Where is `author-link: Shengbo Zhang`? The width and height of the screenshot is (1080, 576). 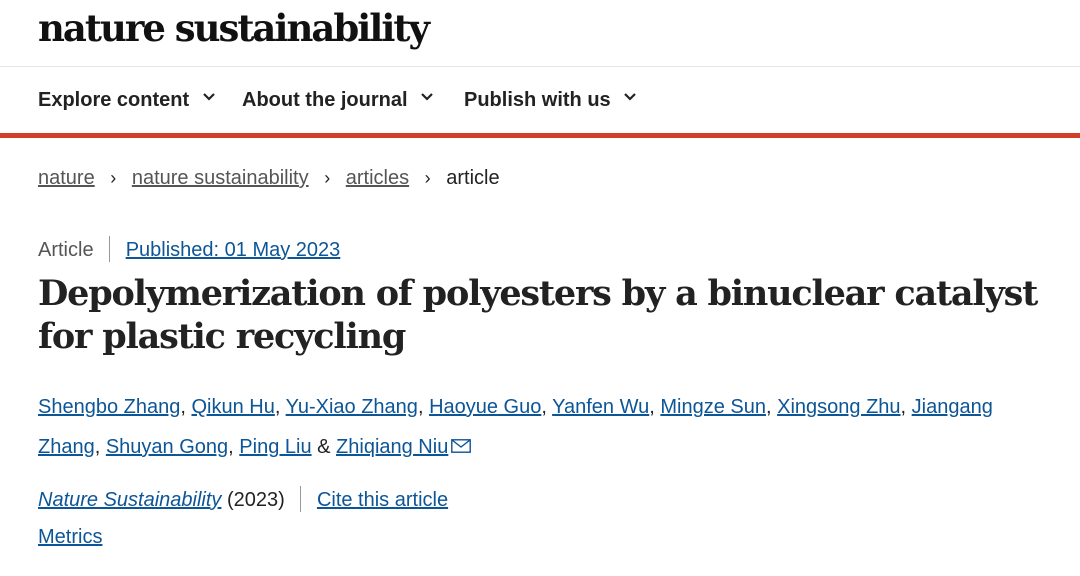
author-link: Shengbo Zhang is located at coordinates (109, 407).